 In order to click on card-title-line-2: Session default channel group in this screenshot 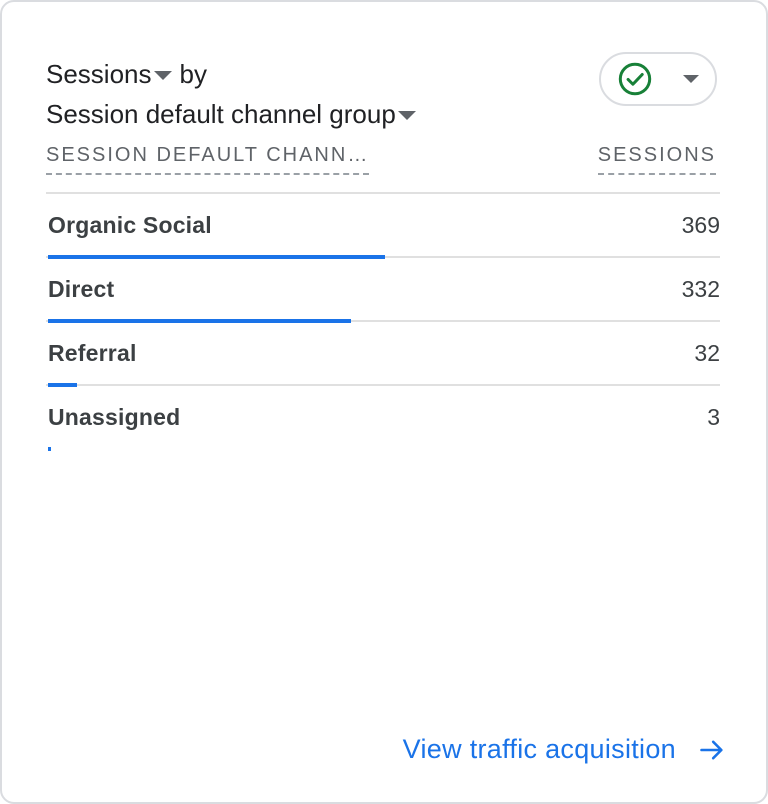, I will do `click(231, 114)`.